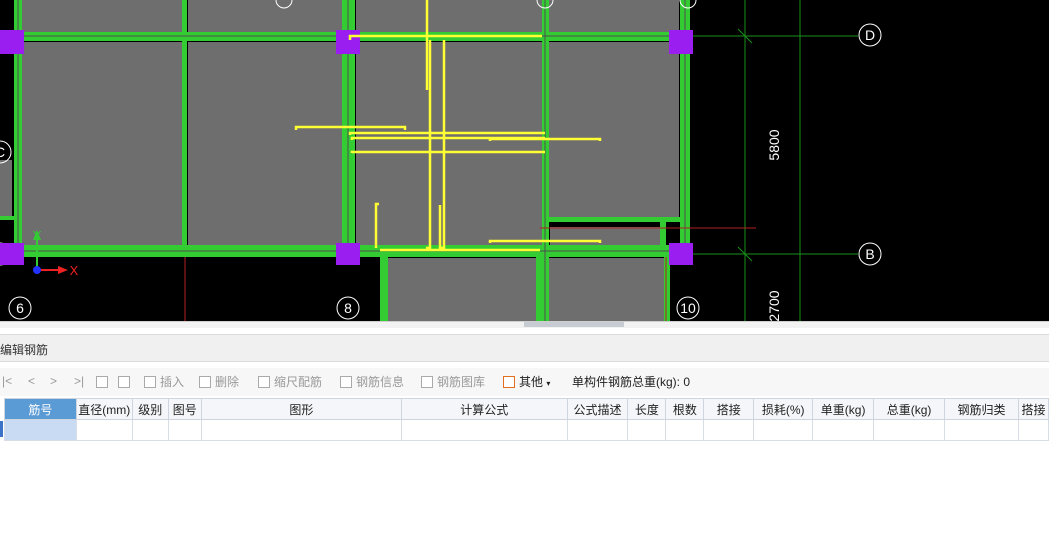  What do you see at coordinates (184, 409) in the screenshot?
I see `col-header-figure-no: 图号` at bounding box center [184, 409].